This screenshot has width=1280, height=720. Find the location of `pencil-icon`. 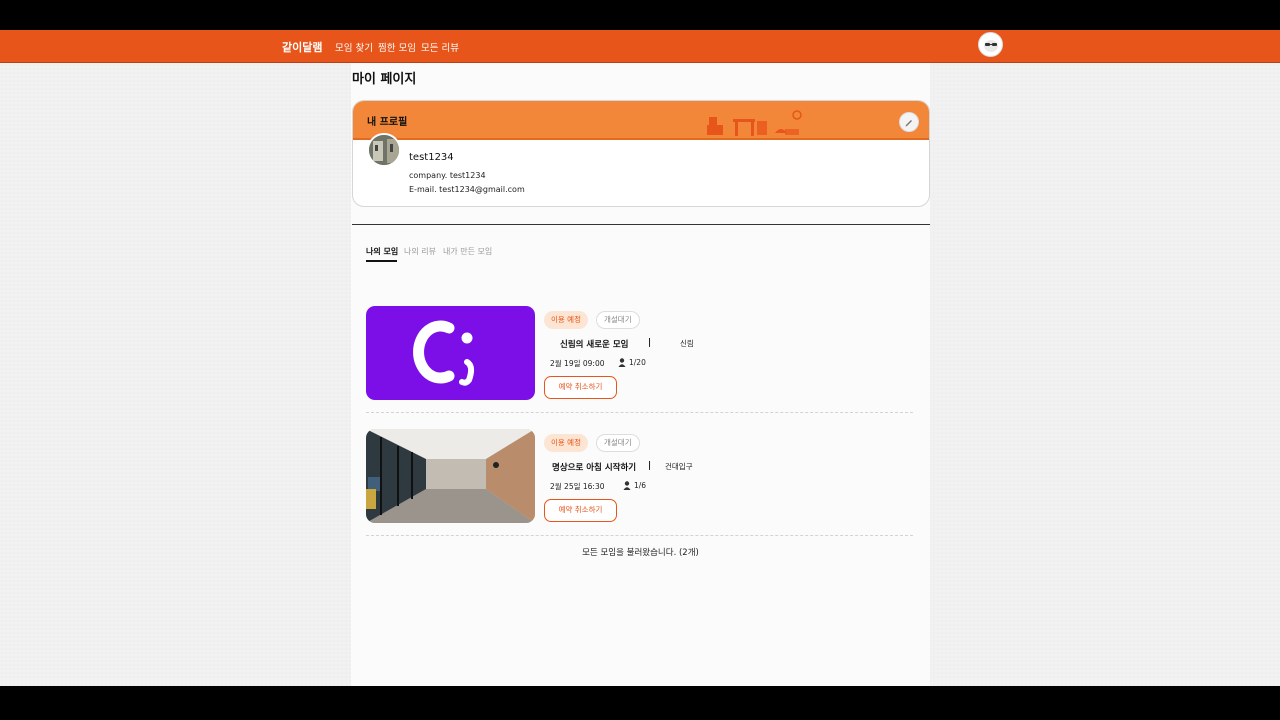

pencil-icon is located at coordinates (908, 123).